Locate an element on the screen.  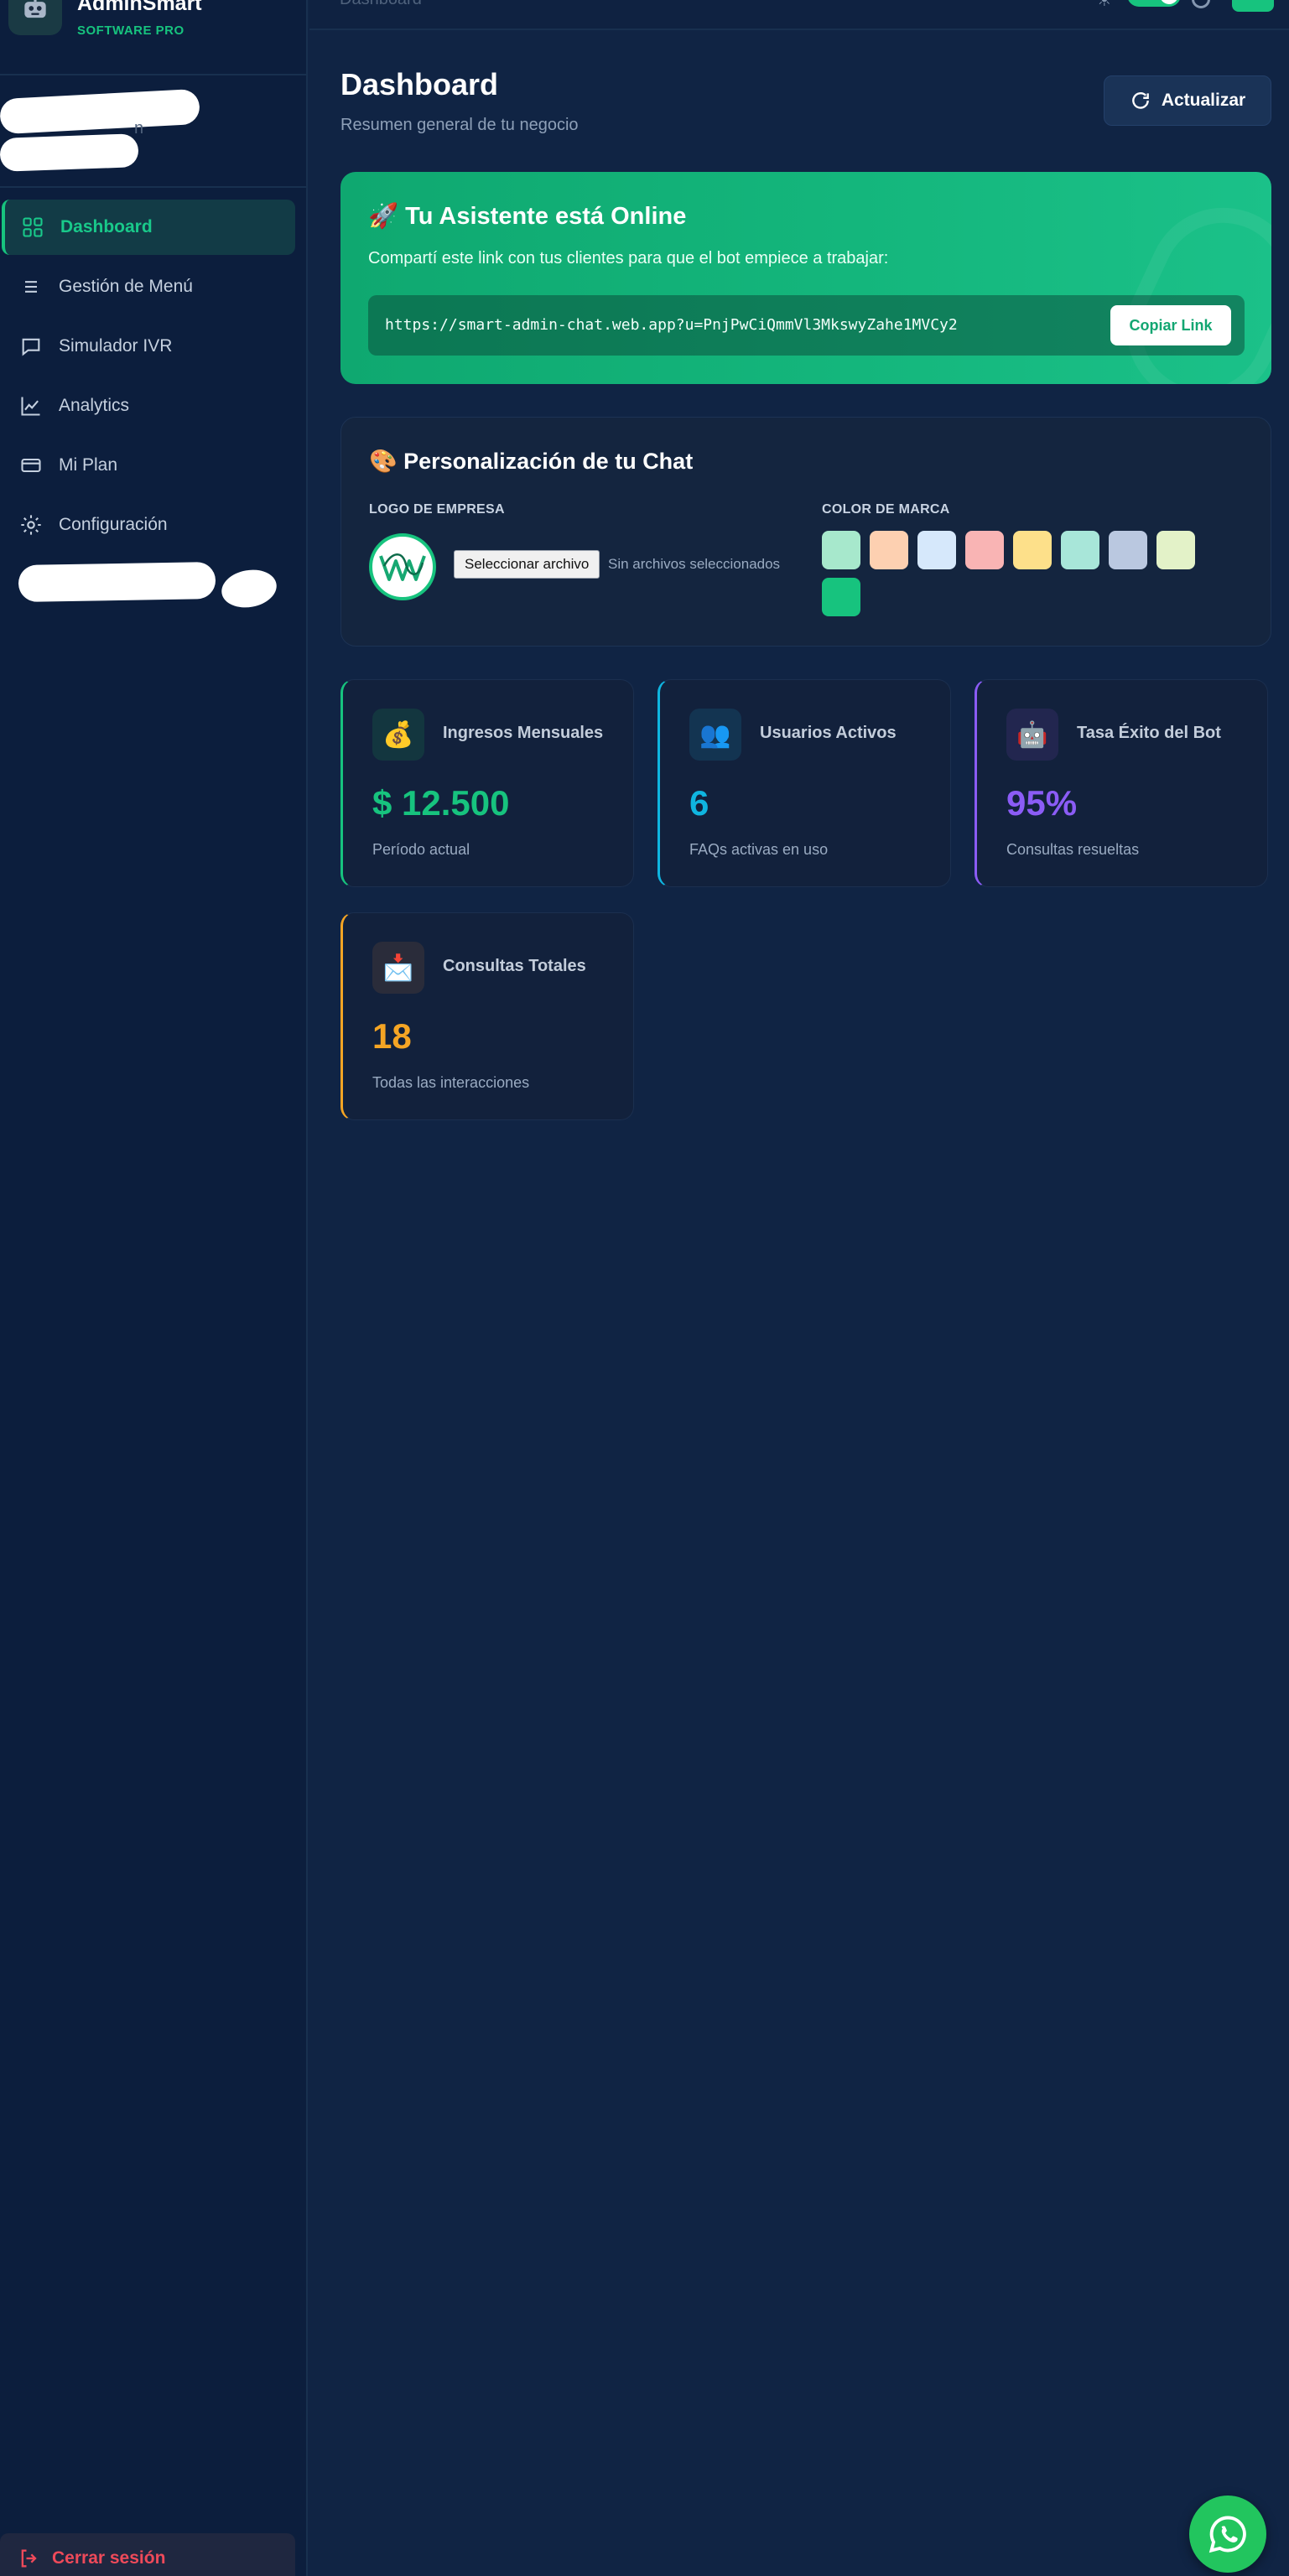
stat-label: Tasa Éxito del Bot is located at coordinates (1149, 733).